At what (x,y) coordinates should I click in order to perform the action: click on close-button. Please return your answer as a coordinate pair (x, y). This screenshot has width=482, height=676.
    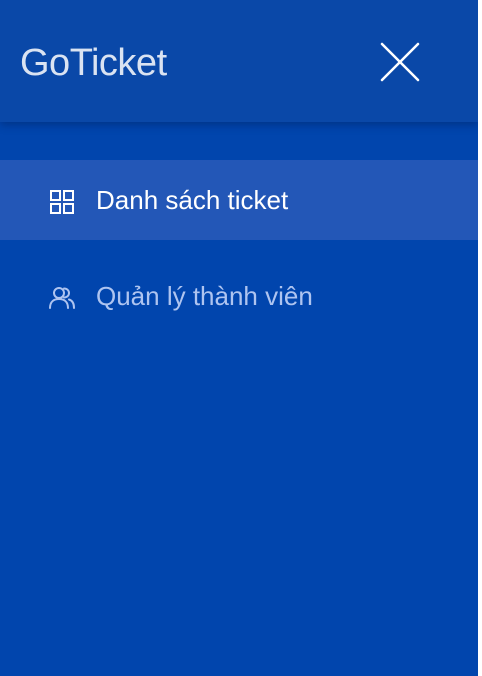
    Looking at the image, I should click on (400, 62).